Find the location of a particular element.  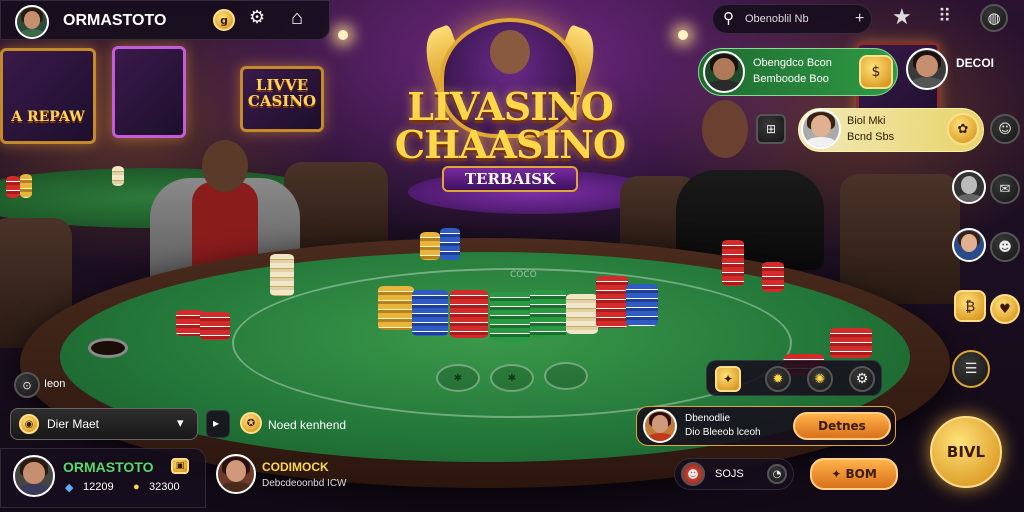

player-card-1-subtitle: Bemboode Boo is located at coordinates (791, 79).